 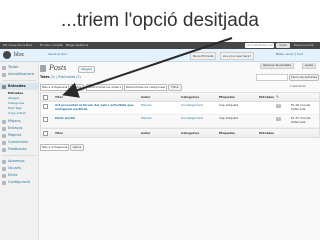 I want to click on sidebar-item-comments: Comentaris, so click(x=19, y=142).